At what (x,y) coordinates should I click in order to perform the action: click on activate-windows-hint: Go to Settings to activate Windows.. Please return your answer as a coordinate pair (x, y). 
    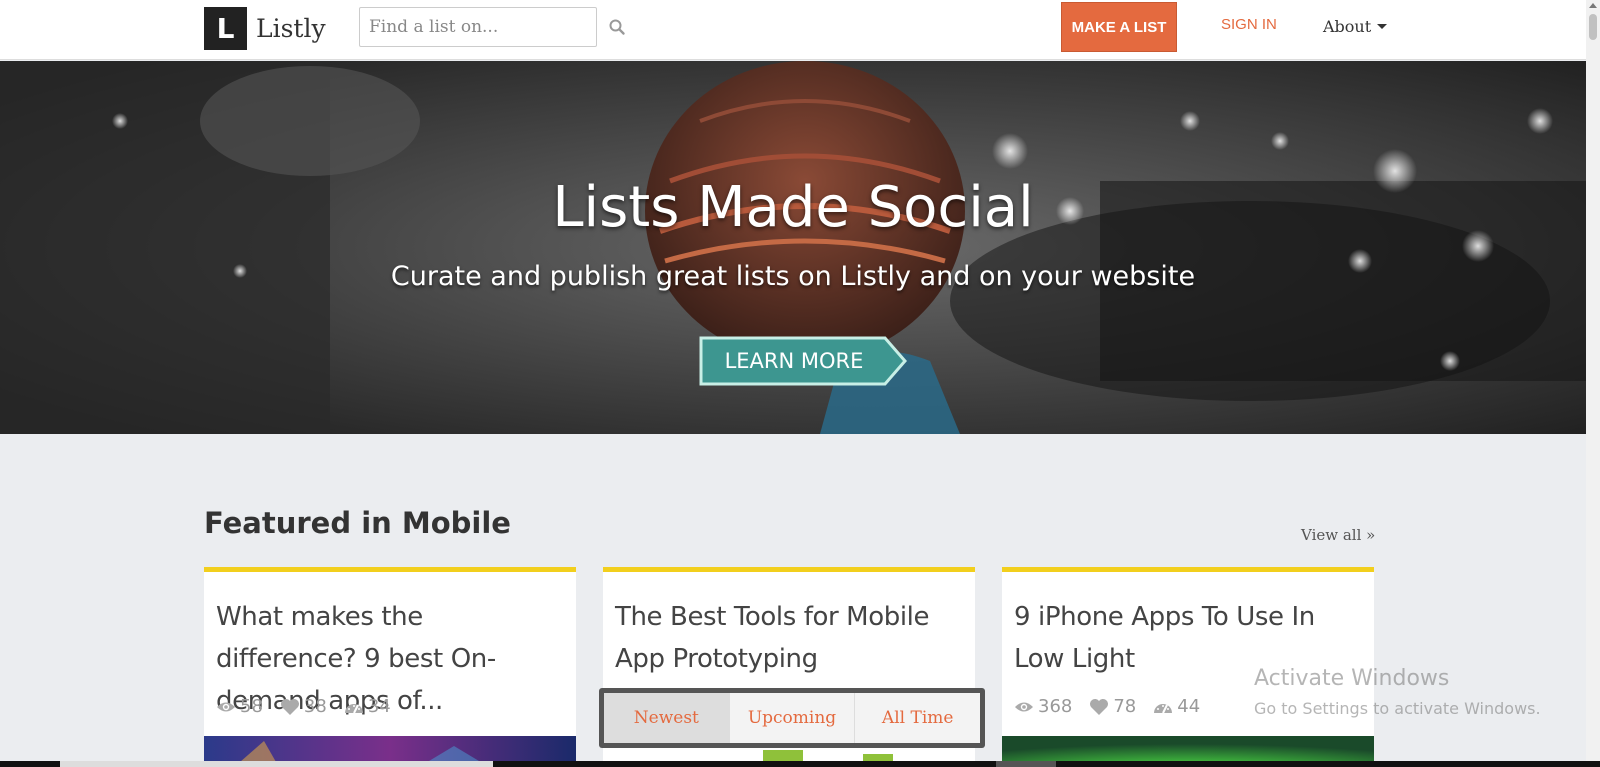
    Looking at the image, I should click on (1397, 708).